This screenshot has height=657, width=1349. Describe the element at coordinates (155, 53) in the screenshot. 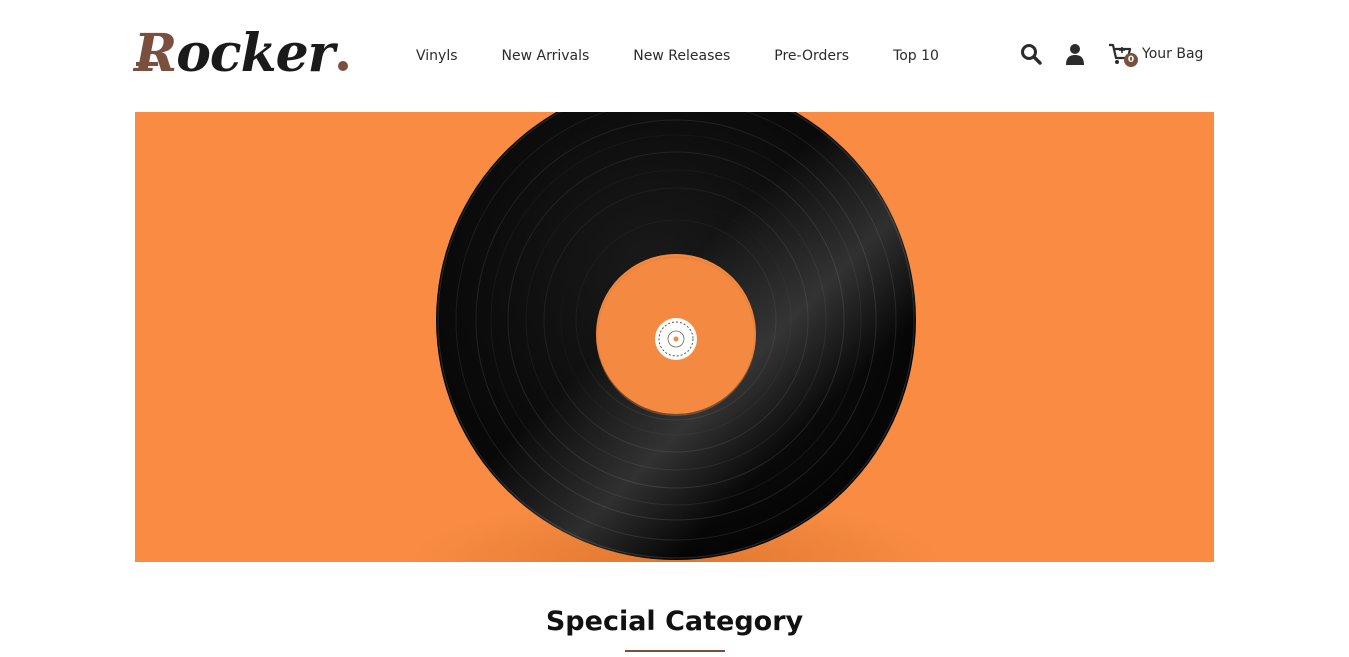

I see `logo-first-letter: R` at that location.